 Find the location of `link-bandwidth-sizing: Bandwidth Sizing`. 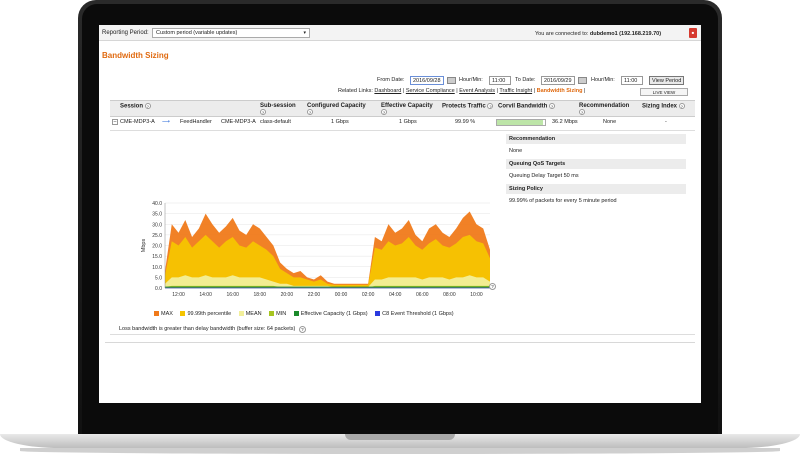

link-bandwidth-sizing: Bandwidth Sizing is located at coordinates (560, 91).